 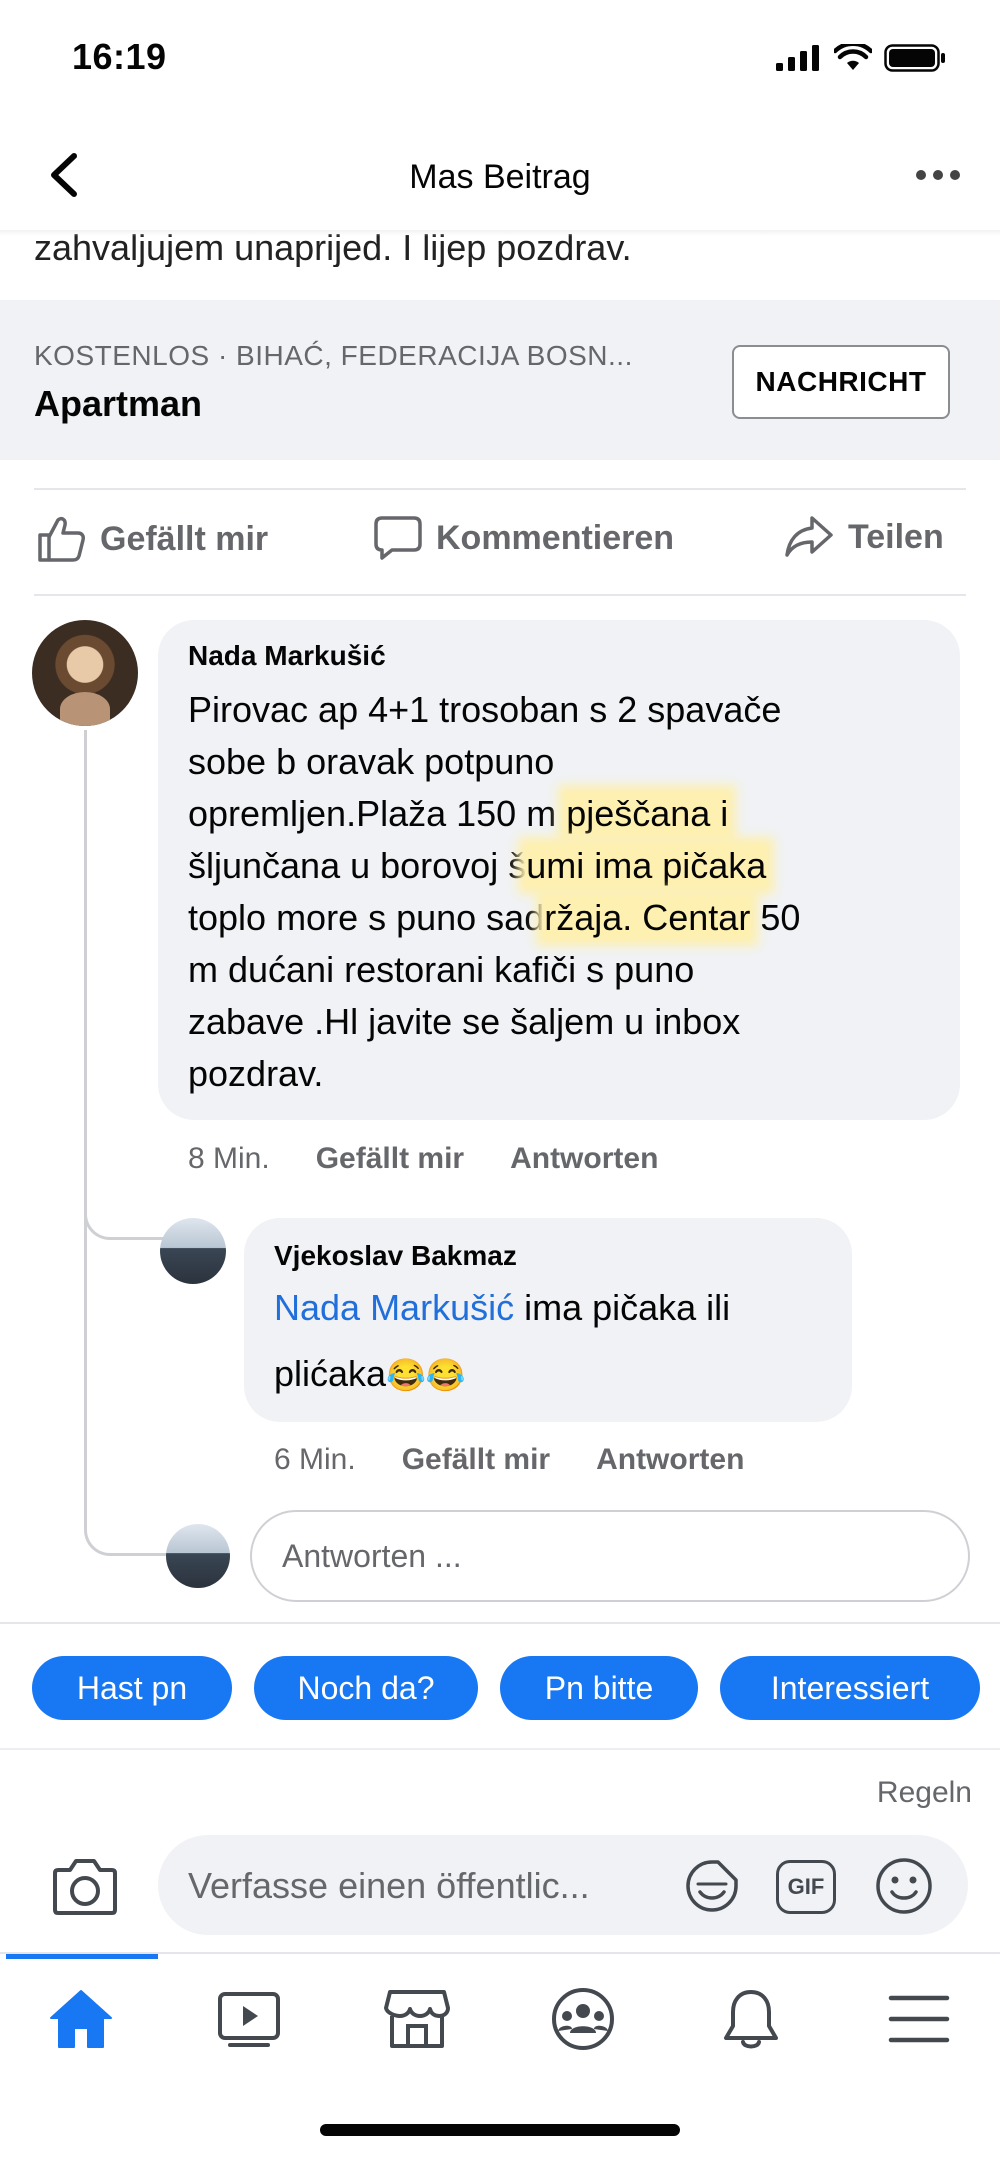 What do you see at coordinates (555, 537) in the screenshot?
I see `comment-label: Kommentieren` at bounding box center [555, 537].